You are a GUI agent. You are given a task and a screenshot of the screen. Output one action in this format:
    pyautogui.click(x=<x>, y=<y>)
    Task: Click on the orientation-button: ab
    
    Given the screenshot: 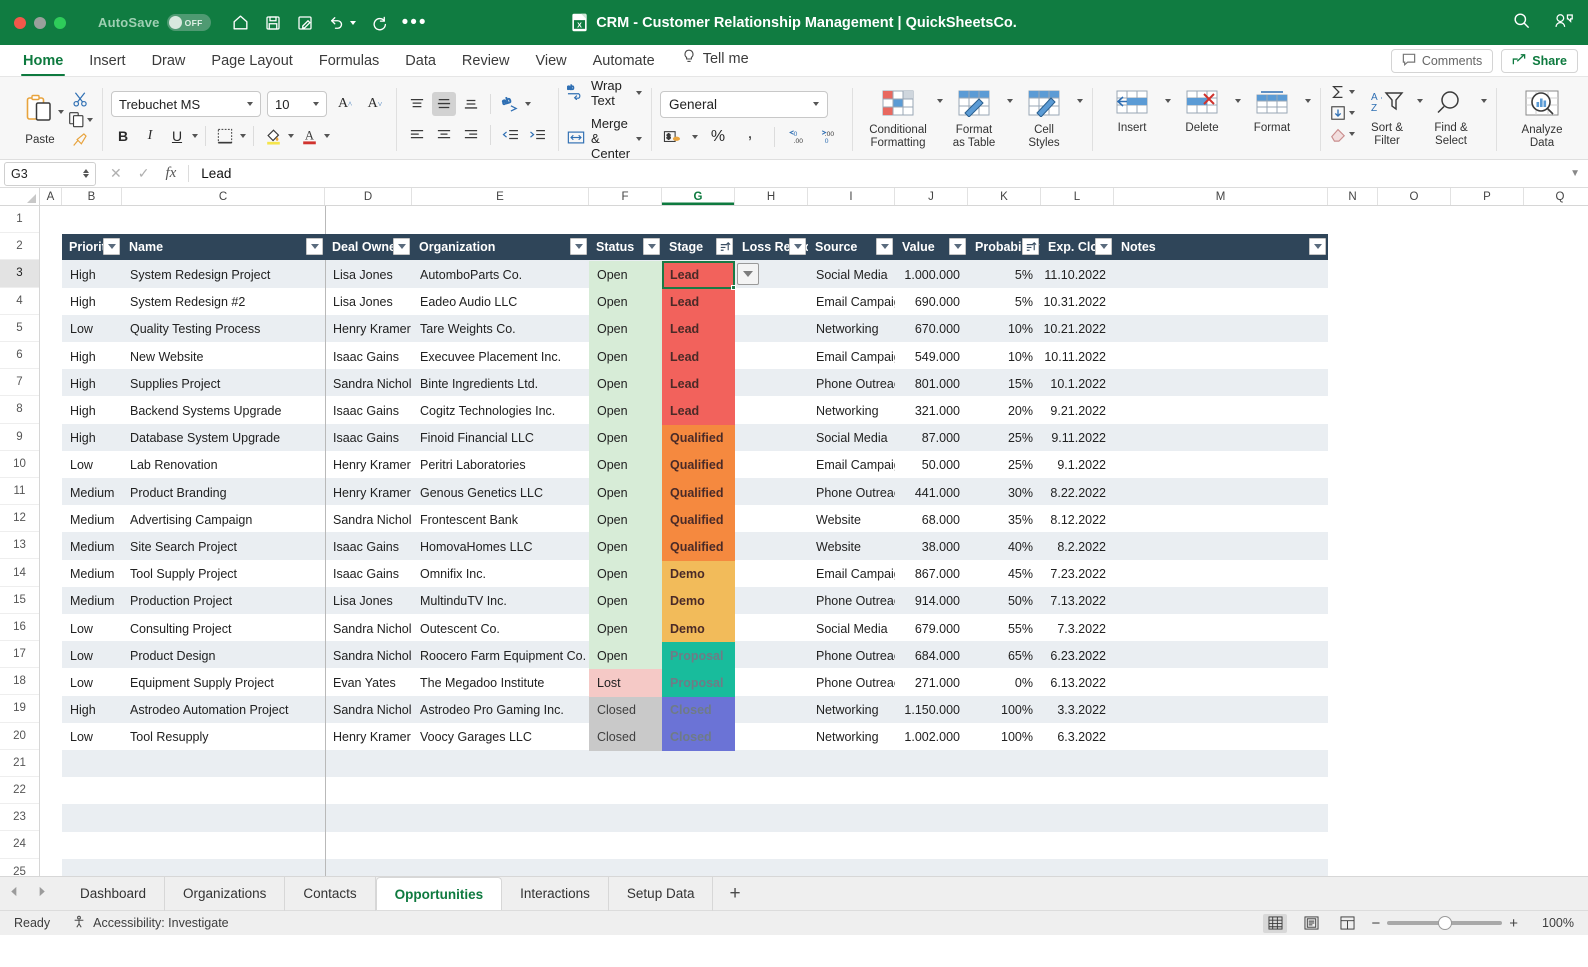 What is the action you would take?
    pyautogui.click(x=510, y=104)
    